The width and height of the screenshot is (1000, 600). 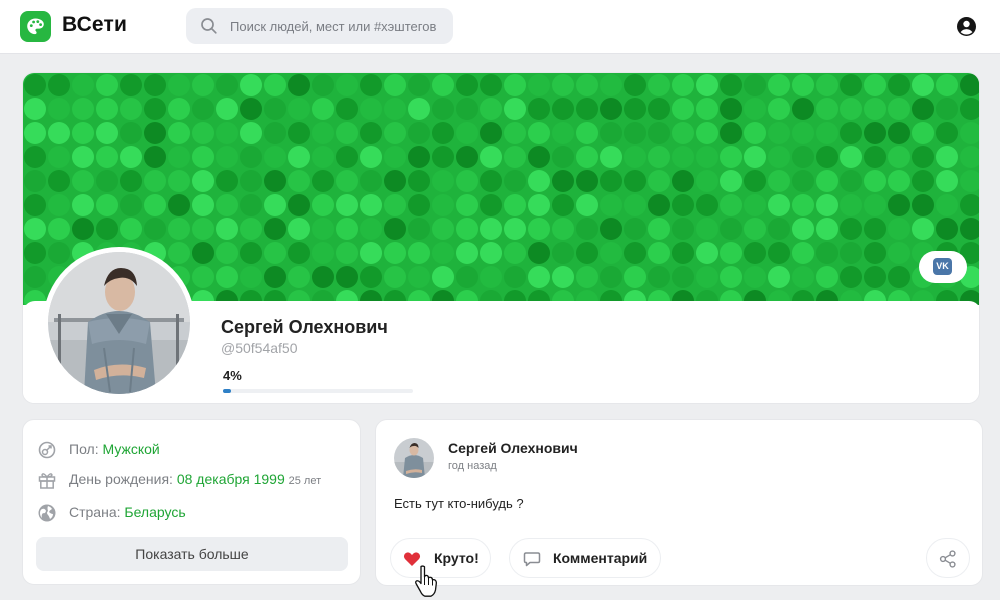 I want to click on search-input, so click(x=337, y=26).